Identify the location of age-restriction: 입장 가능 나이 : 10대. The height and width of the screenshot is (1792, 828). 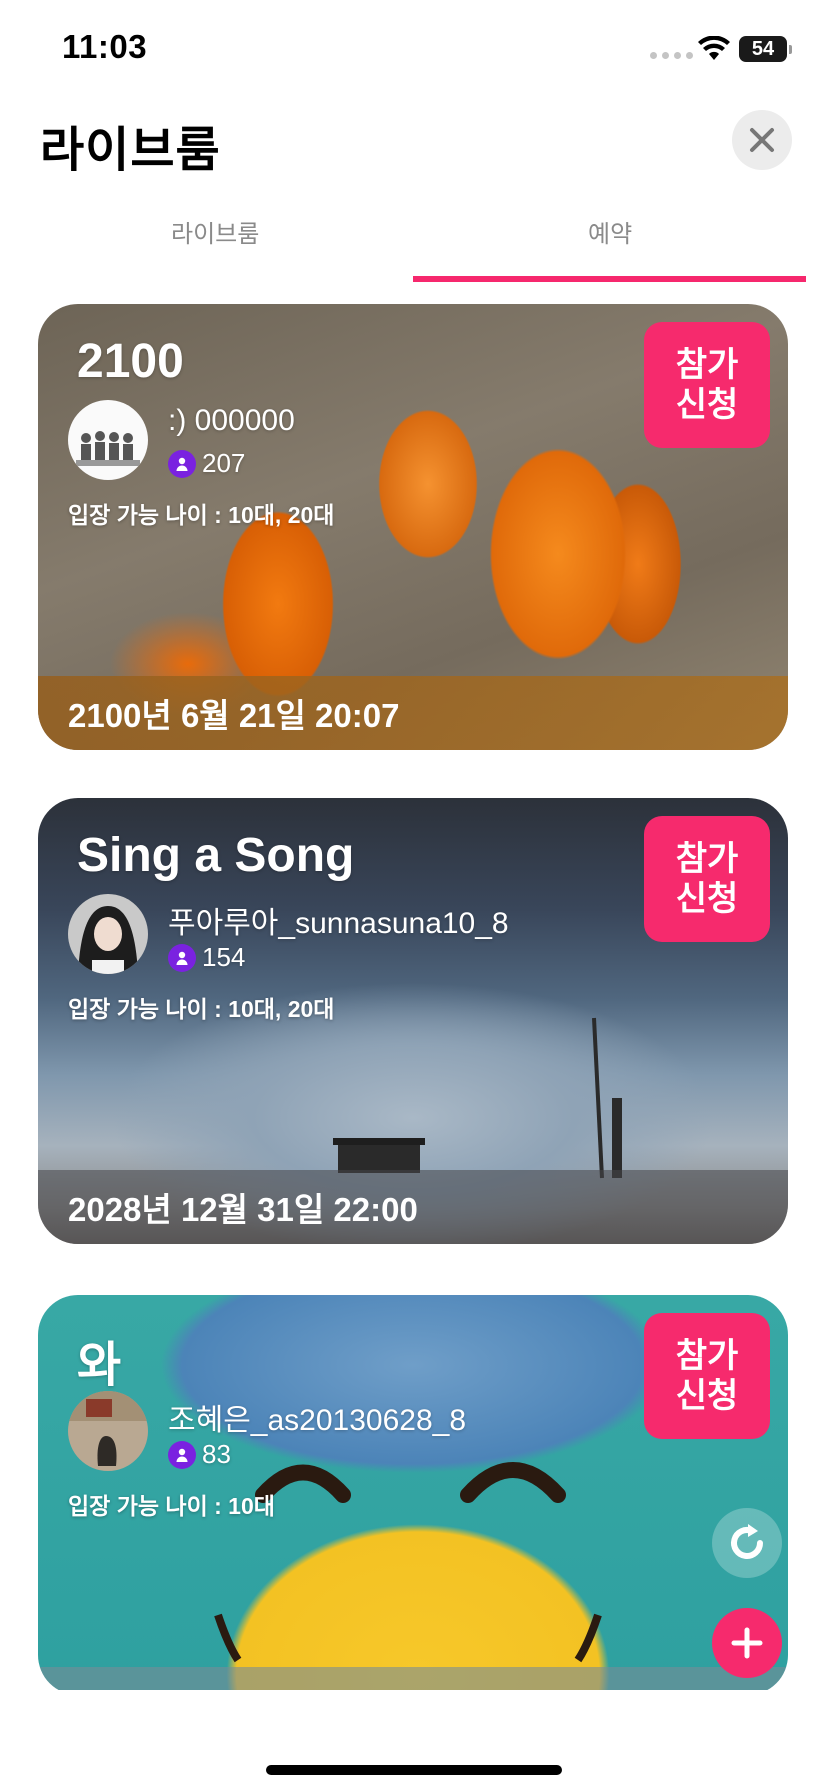
(171, 1506).